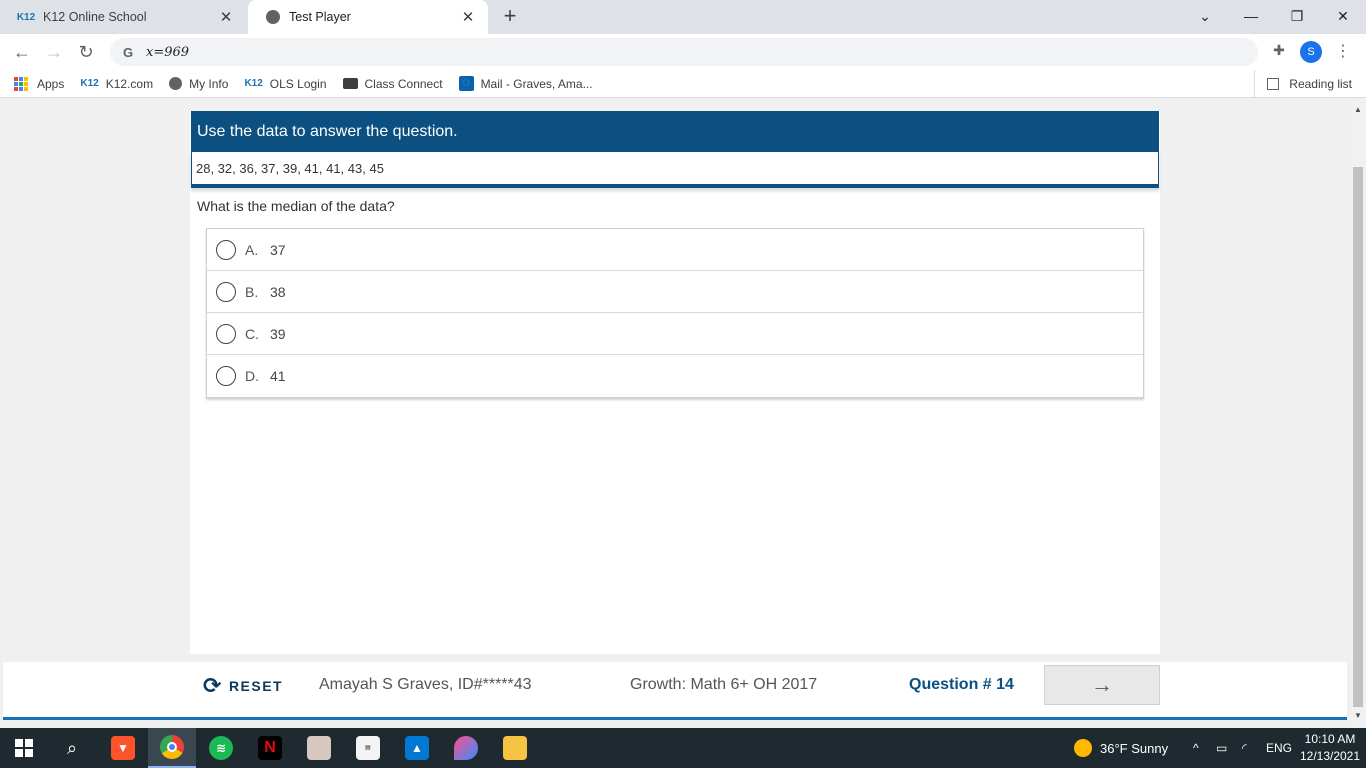 The image size is (1366, 768). What do you see at coordinates (298, 83) in the screenshot?
I see `bookmark-label: OLS Login` at bounding box center [298, 83].